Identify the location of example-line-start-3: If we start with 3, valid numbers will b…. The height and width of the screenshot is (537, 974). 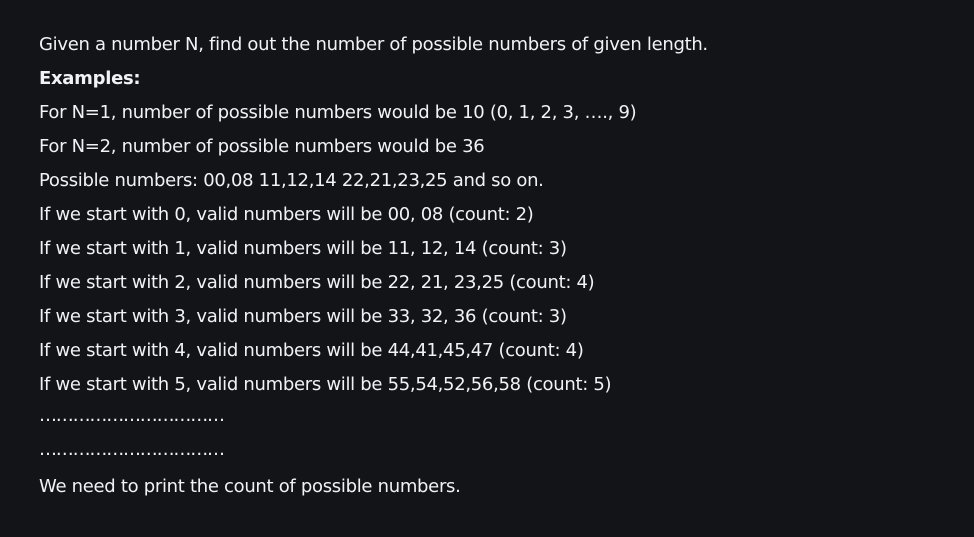
(303, 316).